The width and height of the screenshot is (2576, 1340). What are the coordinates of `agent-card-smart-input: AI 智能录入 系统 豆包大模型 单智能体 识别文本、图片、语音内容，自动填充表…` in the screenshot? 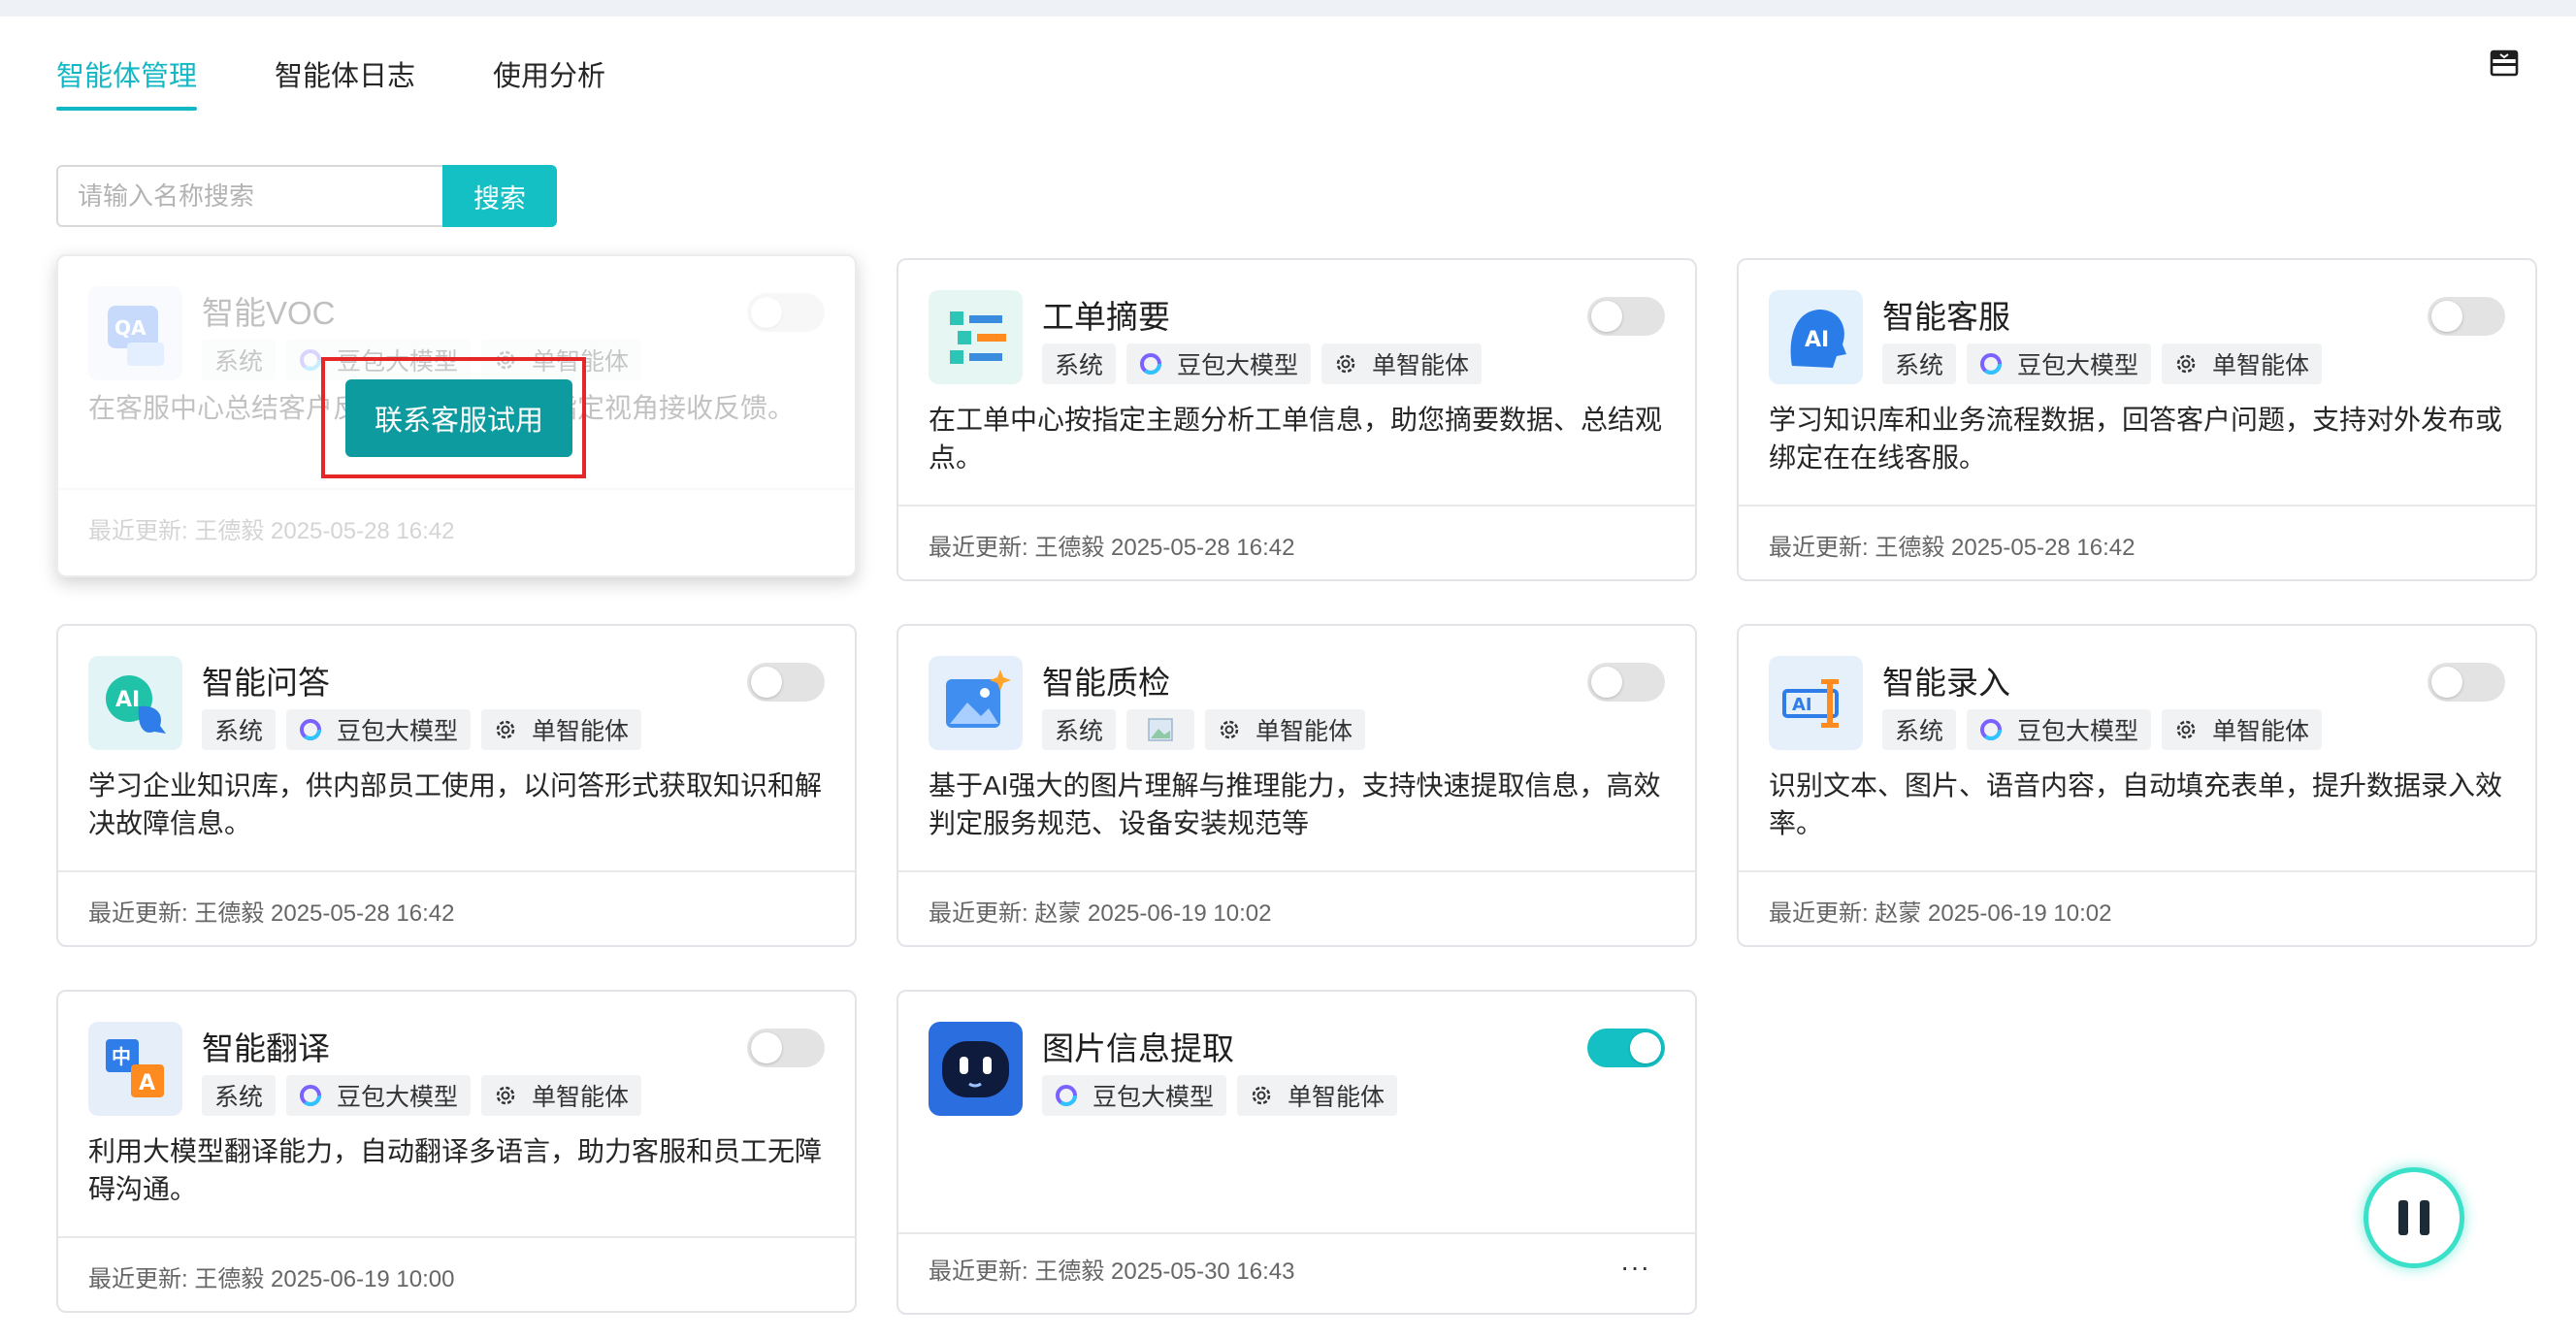 It's located at (2137, 785).